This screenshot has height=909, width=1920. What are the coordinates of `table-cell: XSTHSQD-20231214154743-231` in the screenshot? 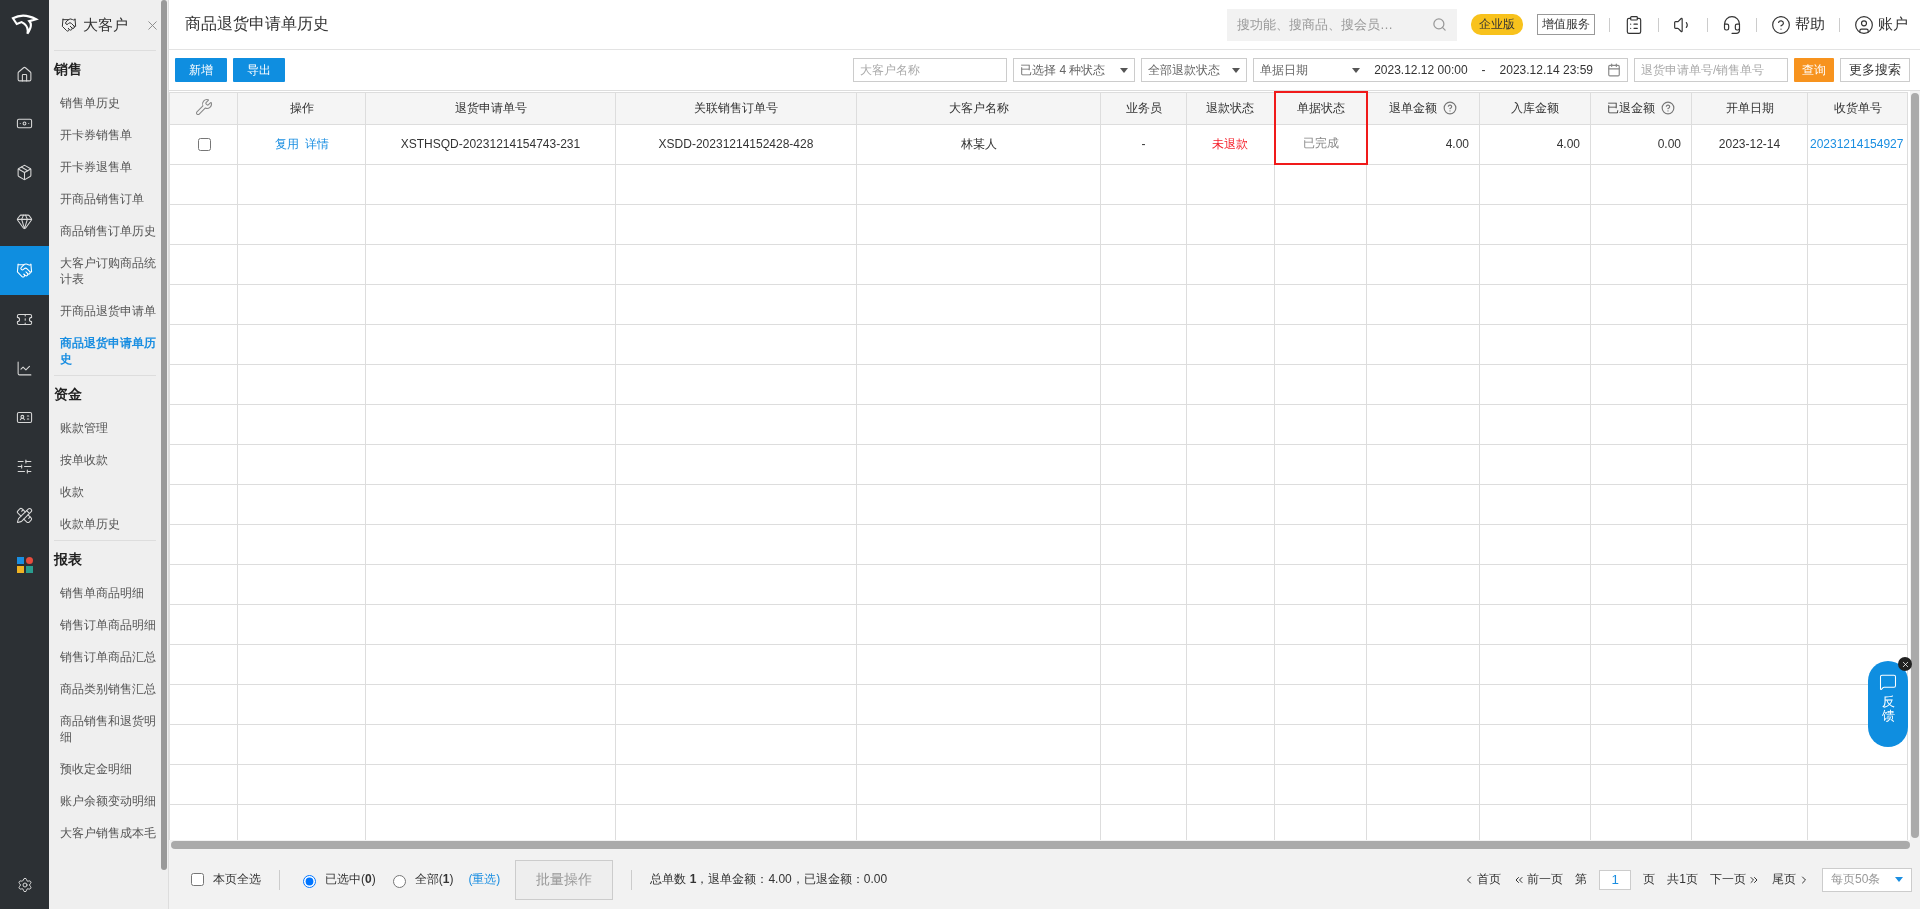 It's located at (490, 144).